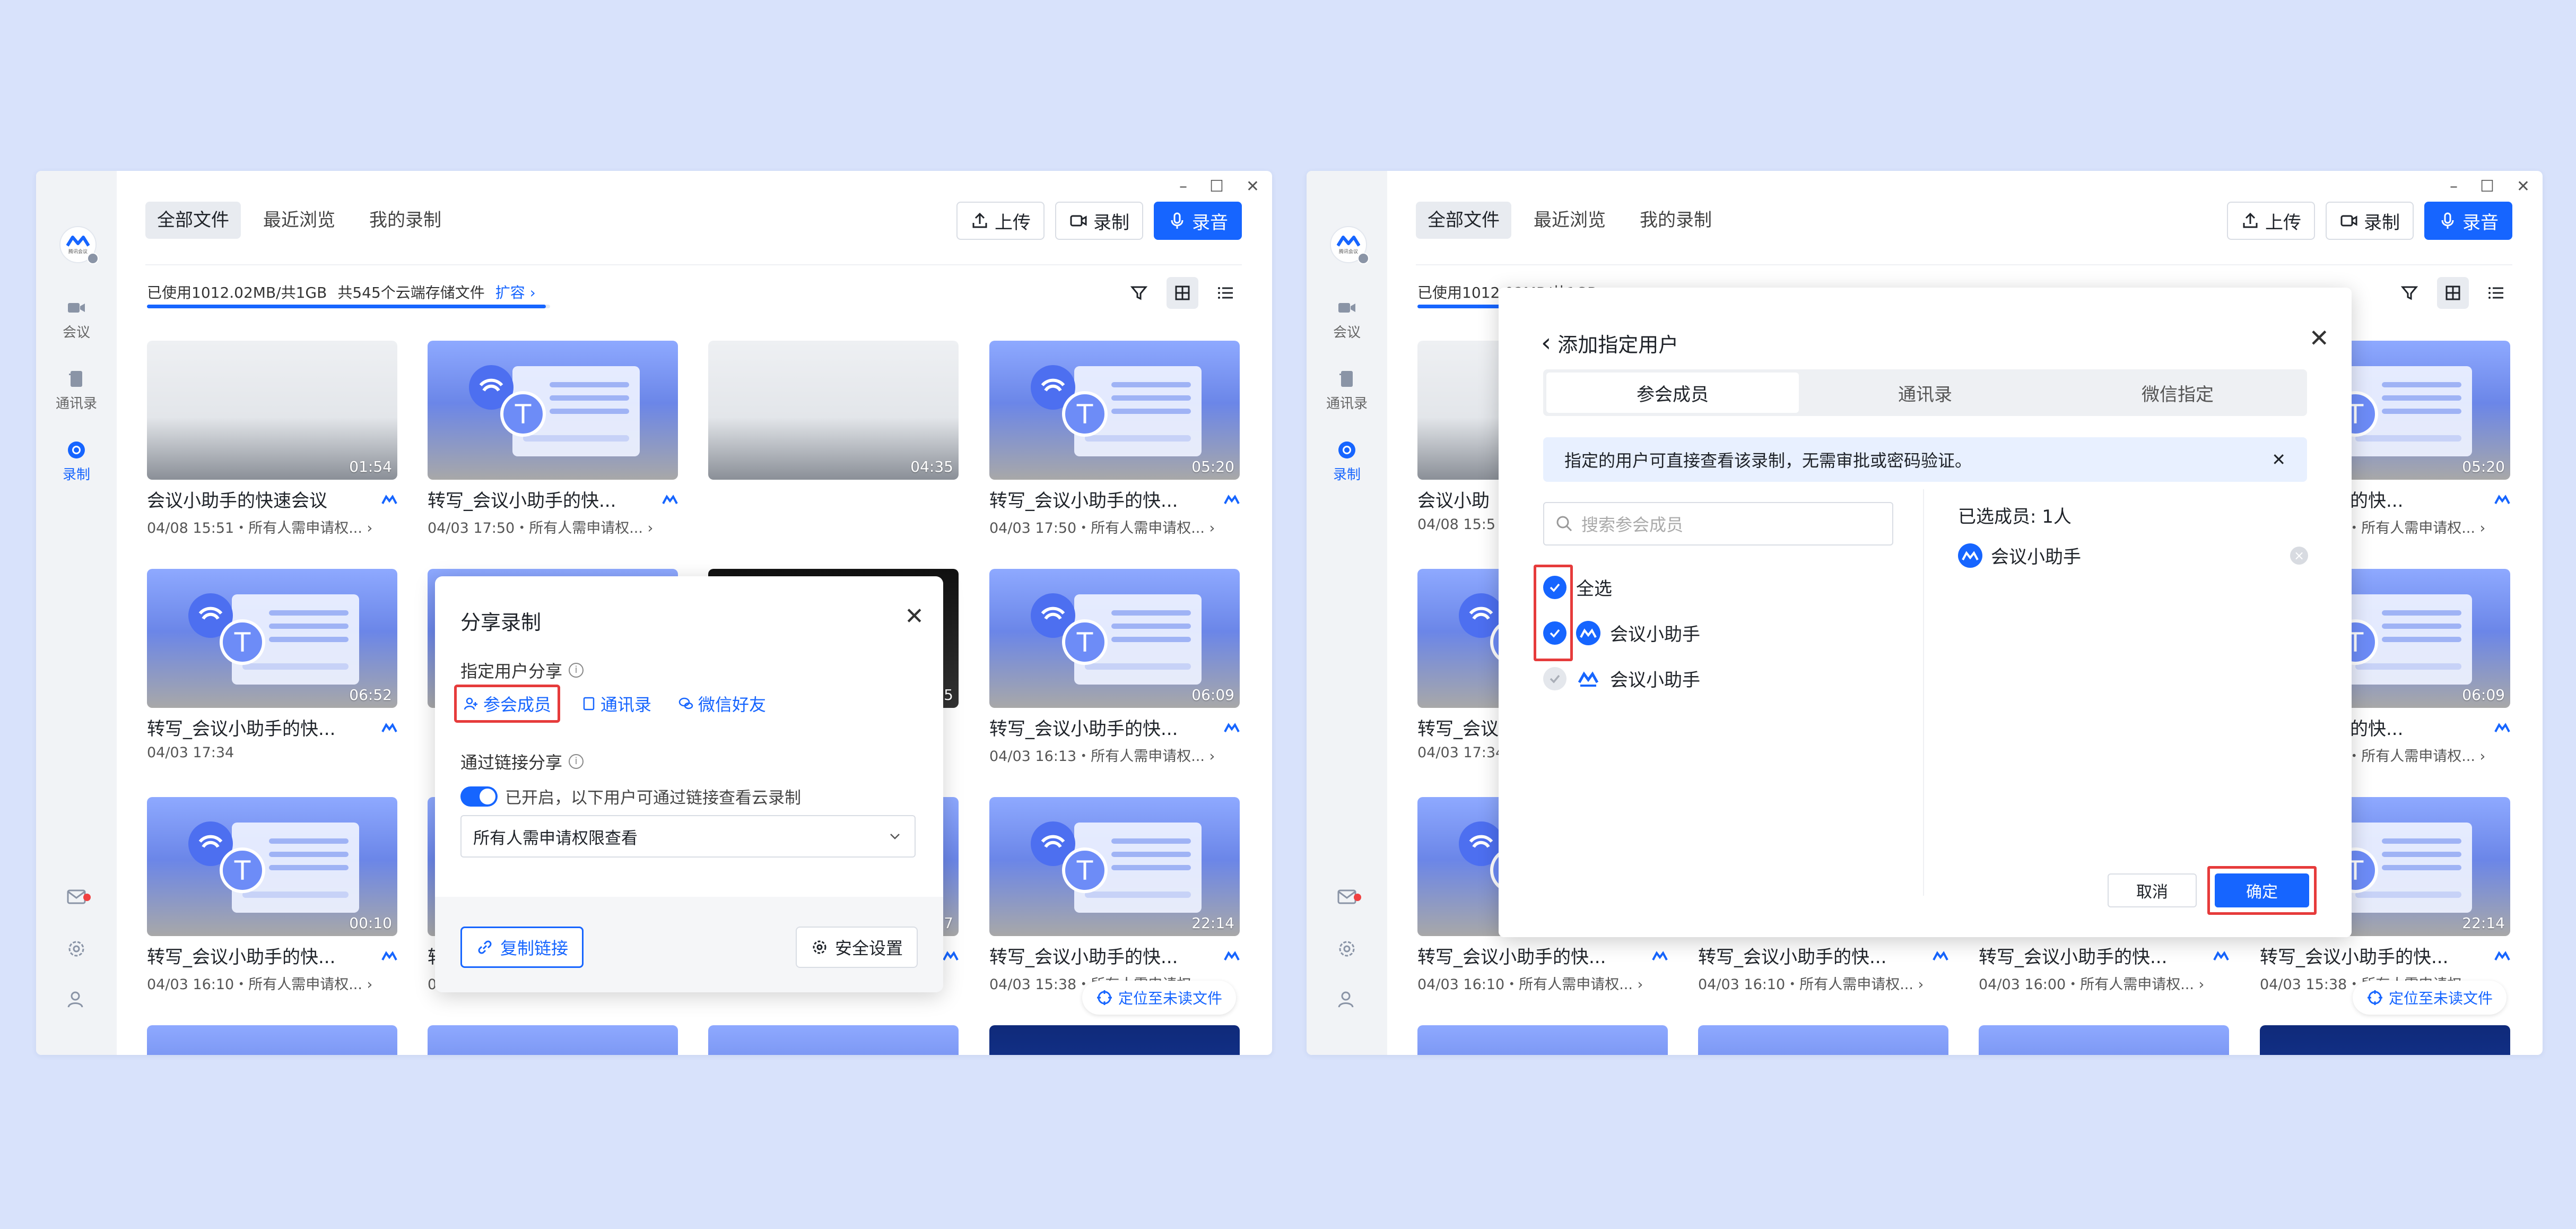 This screenshot has width=2576, height=1229. Describe the element at coordinates (272, 638) in the screenshot. I see `file-thumbnail: T 06:52` at that location.